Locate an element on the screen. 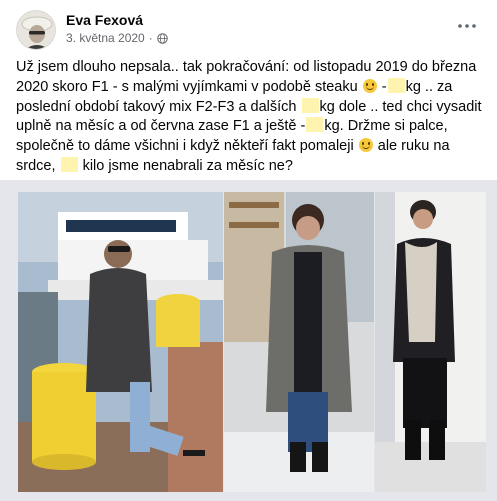  avatar-image is located at coordinates (36, 30).